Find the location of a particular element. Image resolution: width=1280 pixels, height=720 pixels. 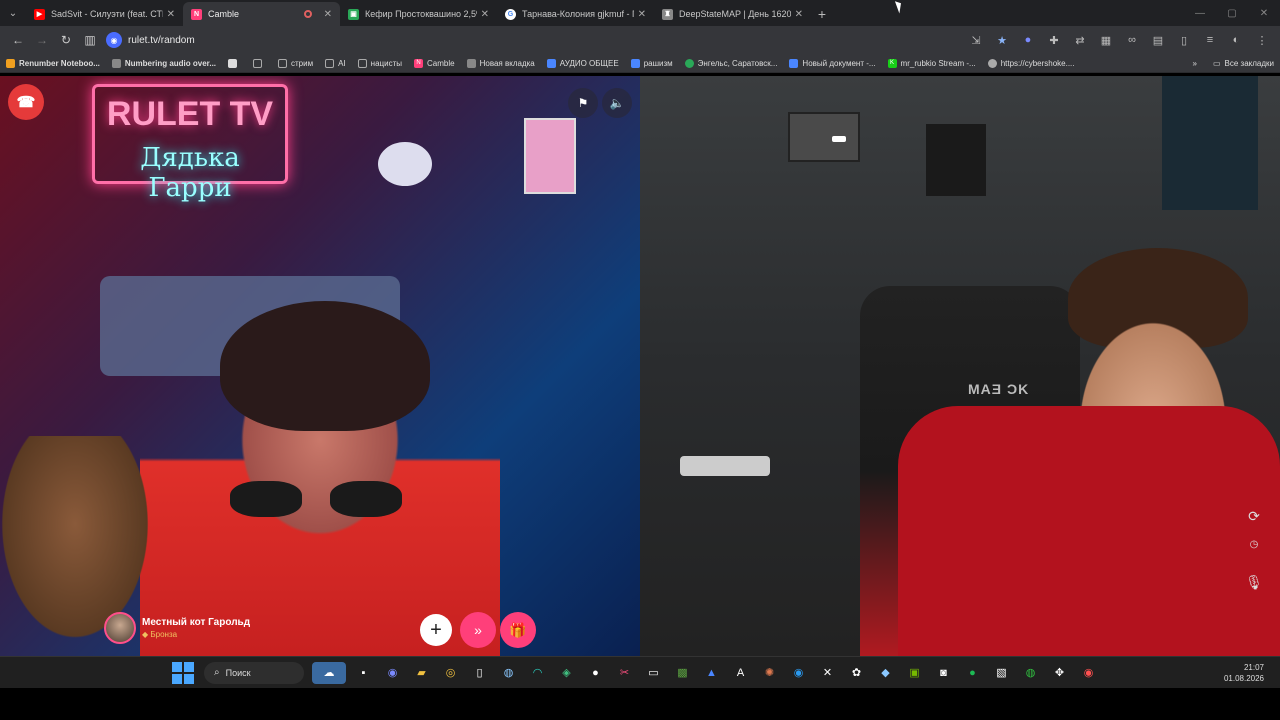

minecraft-icon: ▩ is located at coordinates (682, 673).